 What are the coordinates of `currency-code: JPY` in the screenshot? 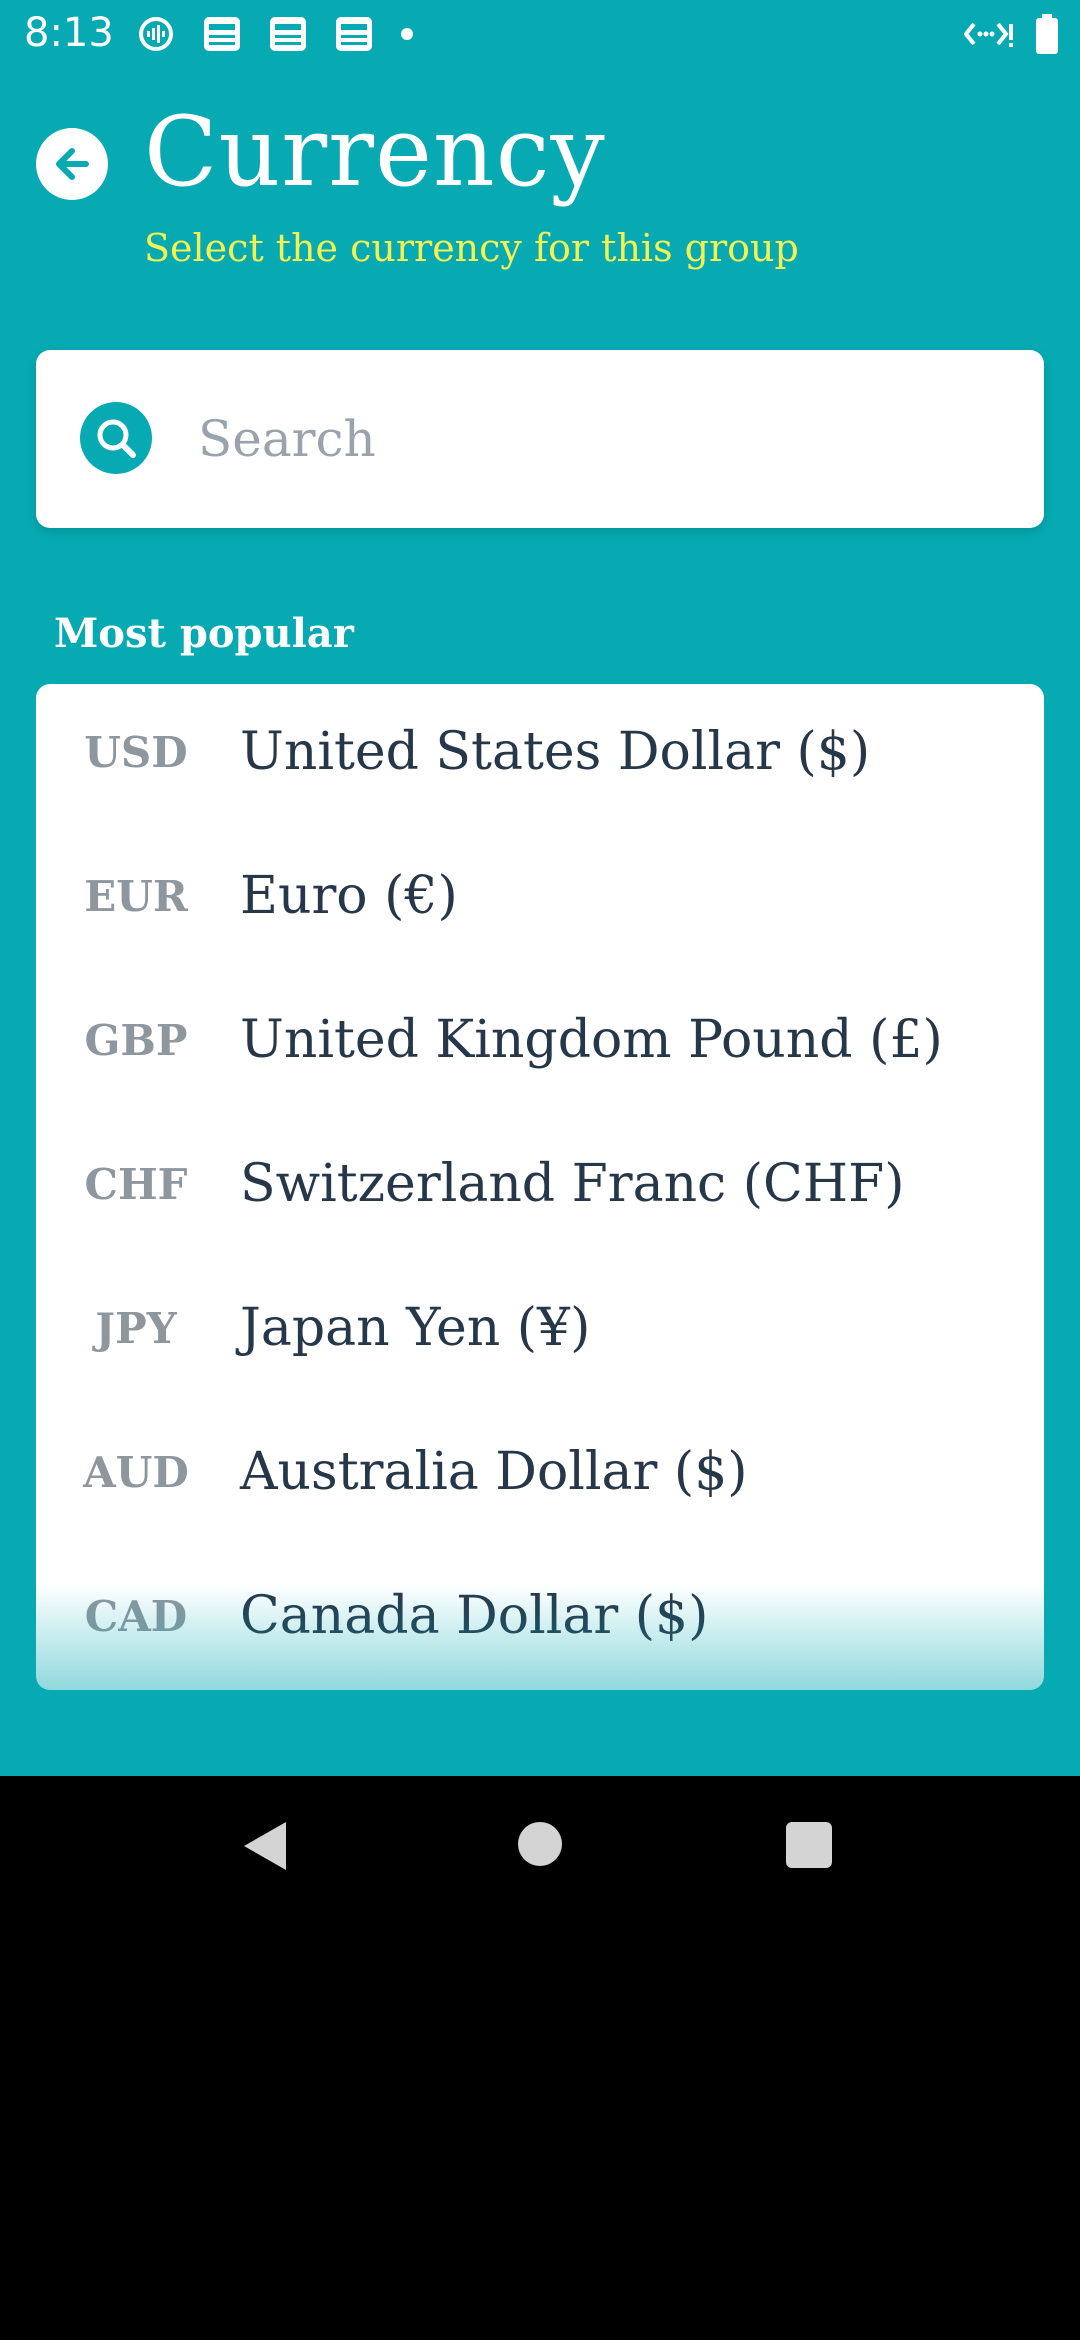 It's located at (136, 1328).